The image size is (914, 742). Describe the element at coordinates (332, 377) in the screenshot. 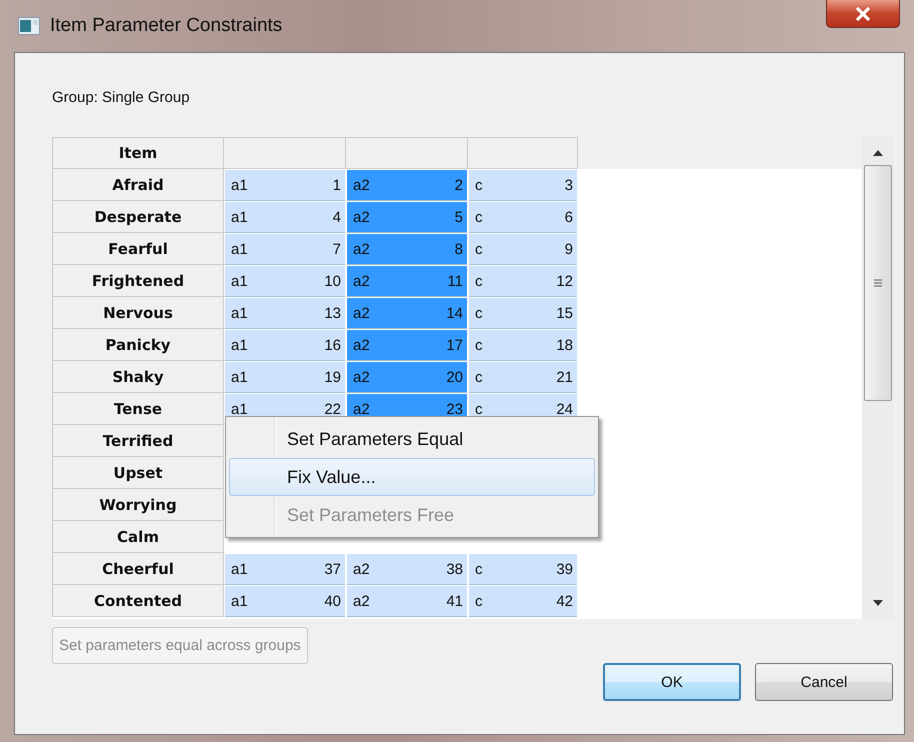

I see `parameter-number: 19` at that location.